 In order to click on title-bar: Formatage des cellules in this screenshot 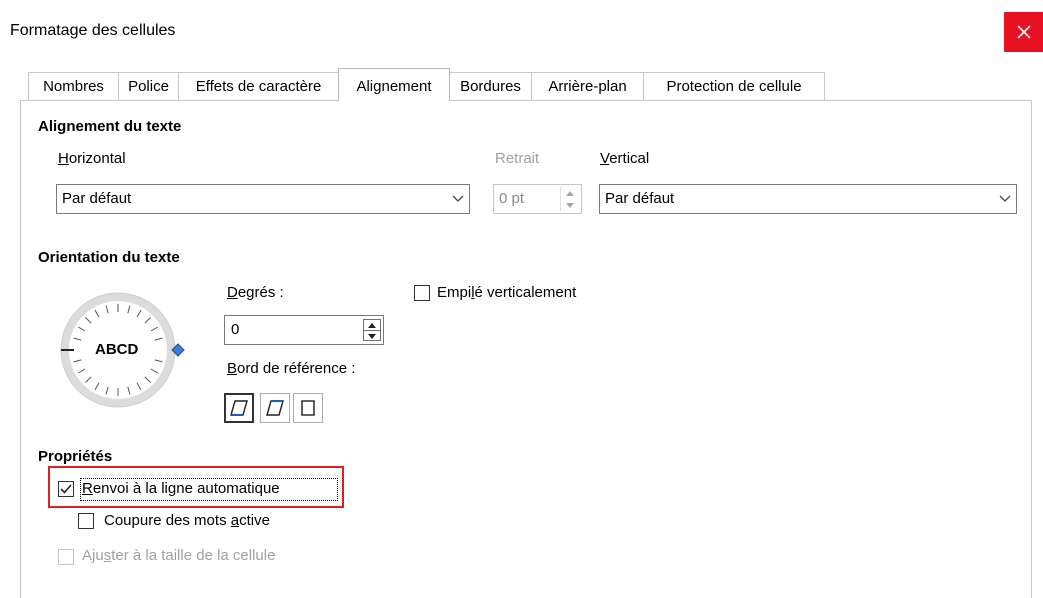, I will do `click(521, 31)`.